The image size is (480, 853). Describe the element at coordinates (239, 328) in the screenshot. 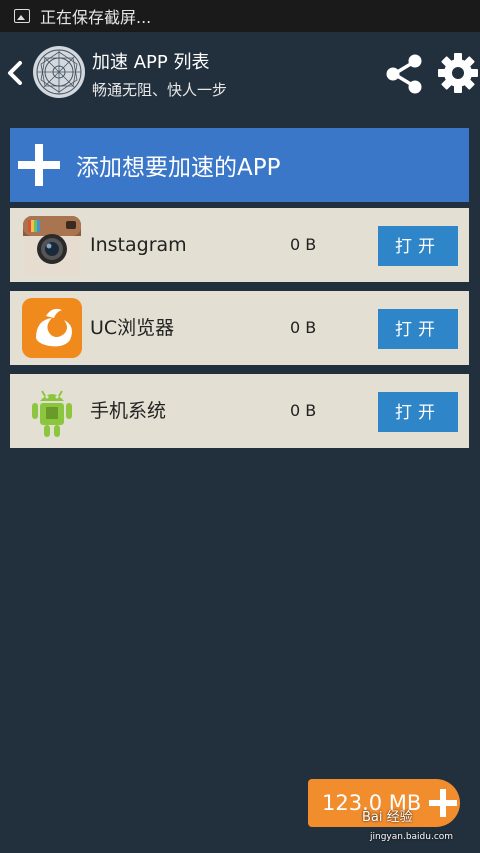

I see `app-row-uc-browser: UC浏览器 0 B 打开` at that location.